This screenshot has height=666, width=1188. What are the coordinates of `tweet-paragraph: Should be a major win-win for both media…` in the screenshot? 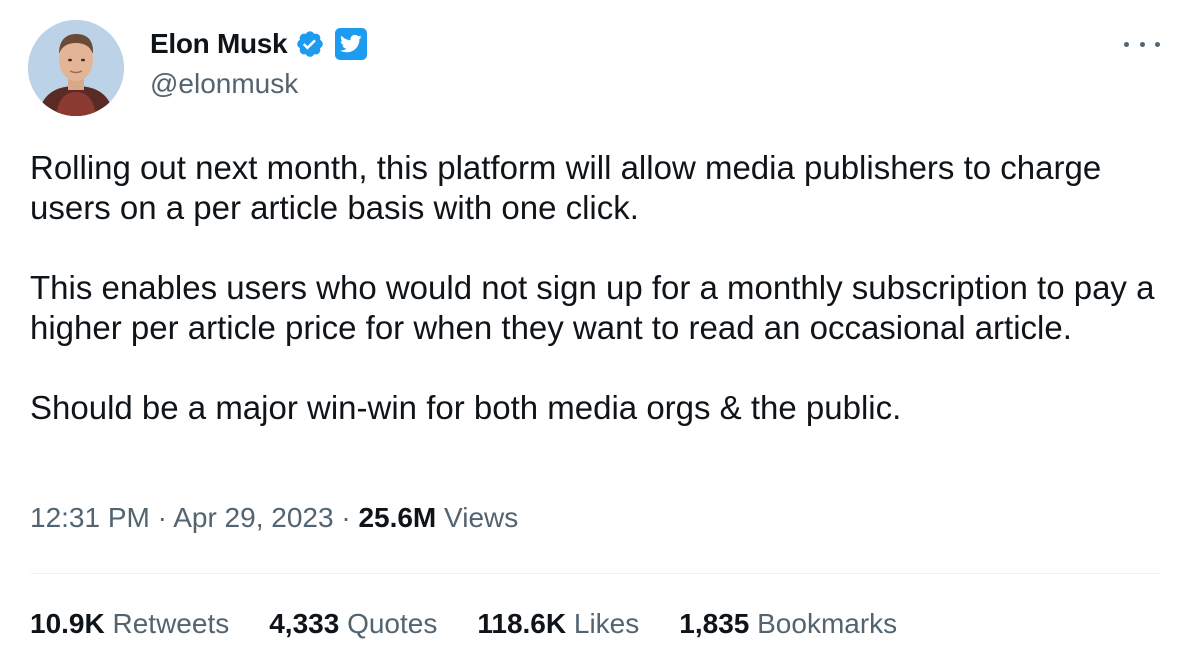 It's located at (466, 407).